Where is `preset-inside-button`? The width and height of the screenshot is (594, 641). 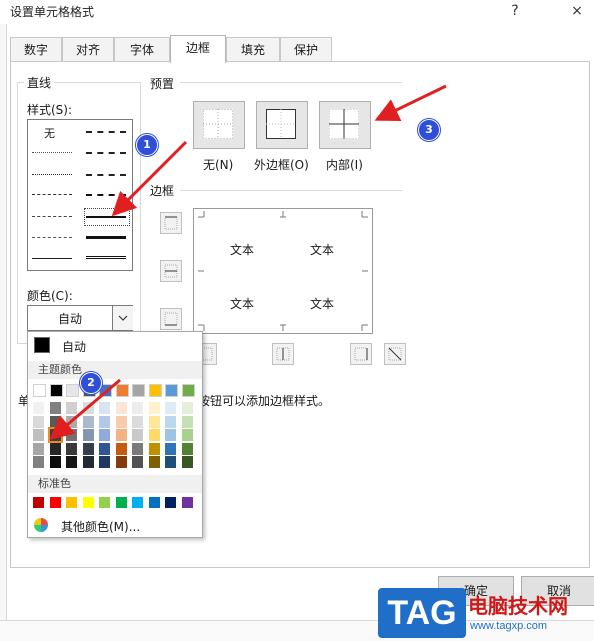
preset-inside-button is located at coordinates (345, 125).